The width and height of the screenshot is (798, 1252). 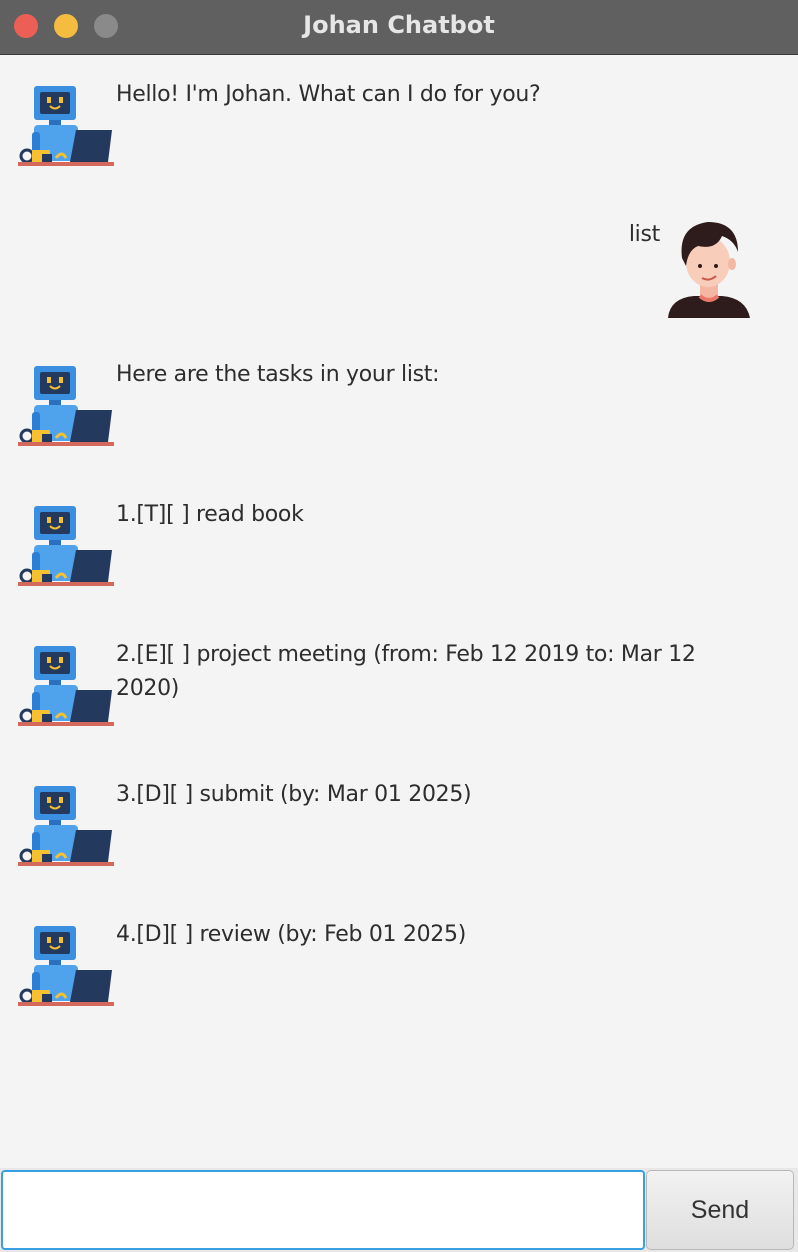 What do you see at coordinates (291, 934) in the screenshot?
I see `bot-message-text: 4.[D][ ] review (by: Feb 01 2025)` at bounding box center [291, 934].